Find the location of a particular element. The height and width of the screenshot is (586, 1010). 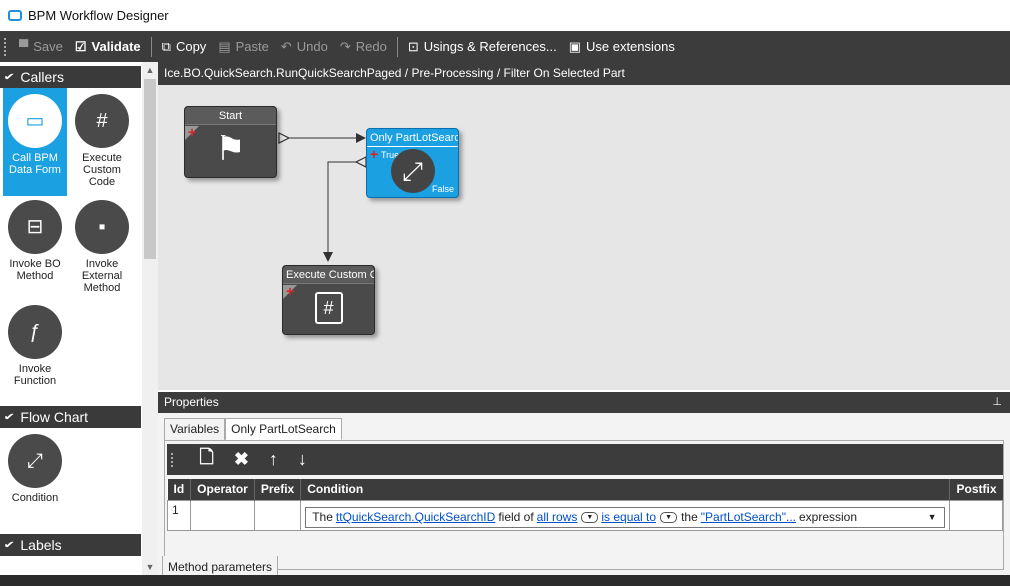

taskbar-strip is located at coordinates (505, 580).